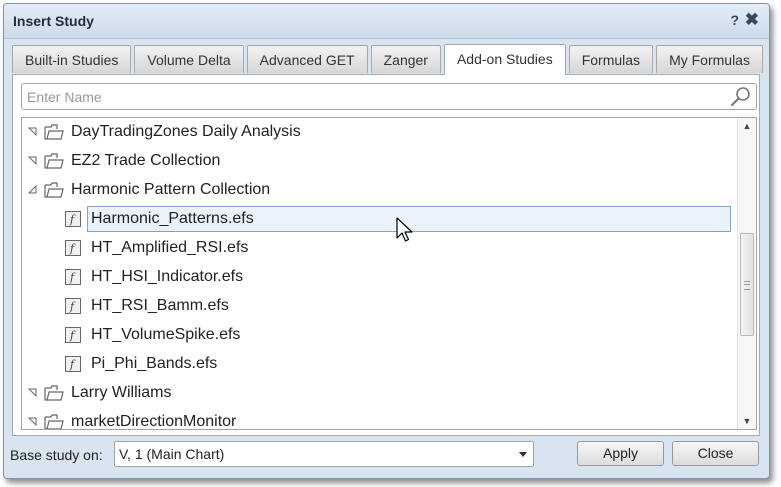 The image size is (781, 487). What do you see at coordinates (154, 421) in the screenshot?
I see `tree-item-label: marketDirectionMonitor` at bounding box center [154, 421].